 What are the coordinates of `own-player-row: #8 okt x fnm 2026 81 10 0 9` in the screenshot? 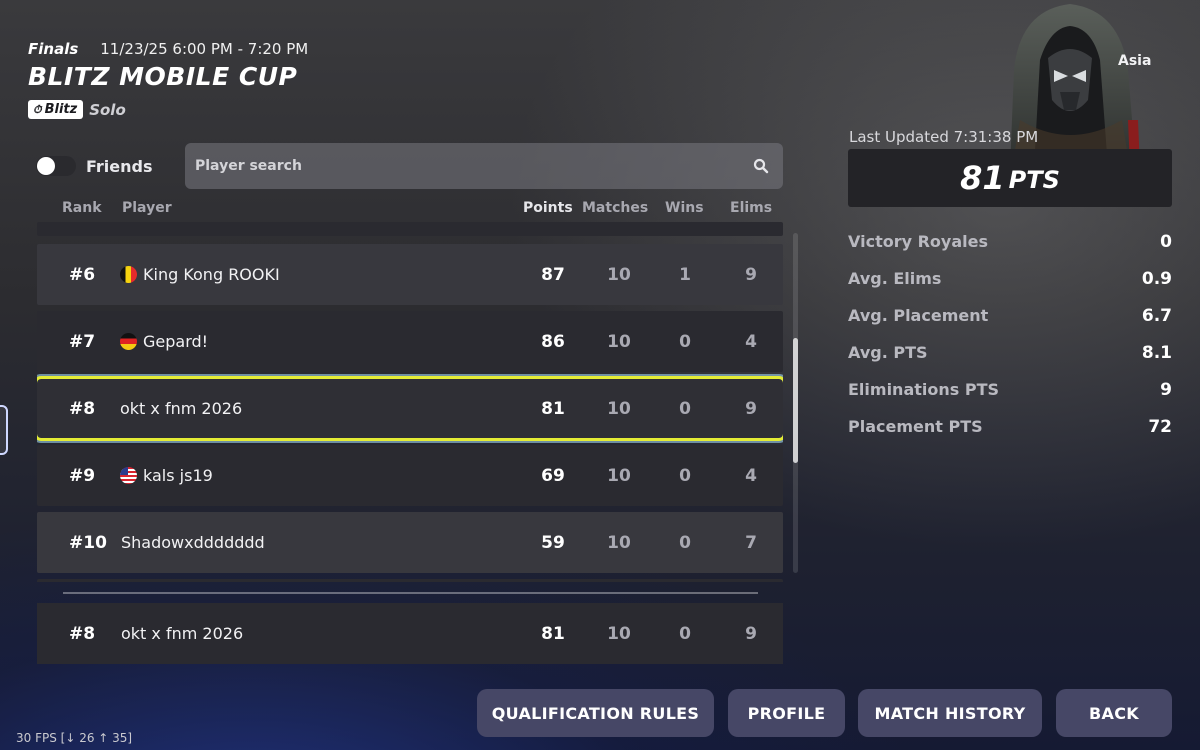 It's located at (410, 633).